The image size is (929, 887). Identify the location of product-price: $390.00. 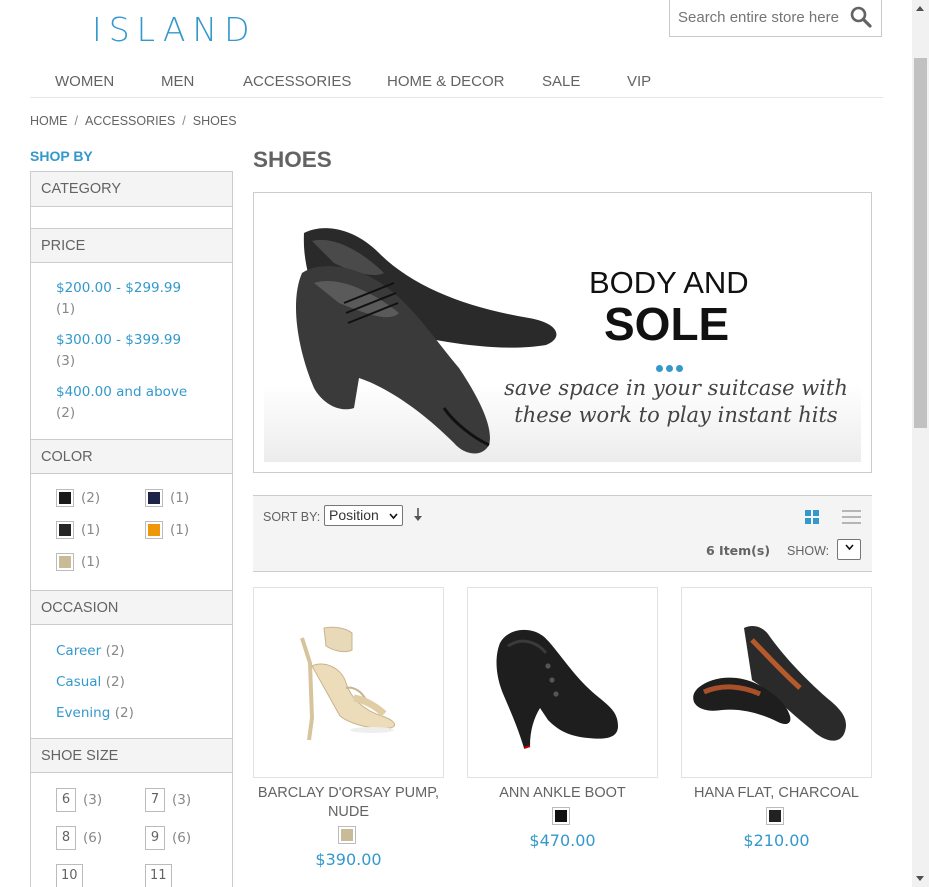
(348, 859).